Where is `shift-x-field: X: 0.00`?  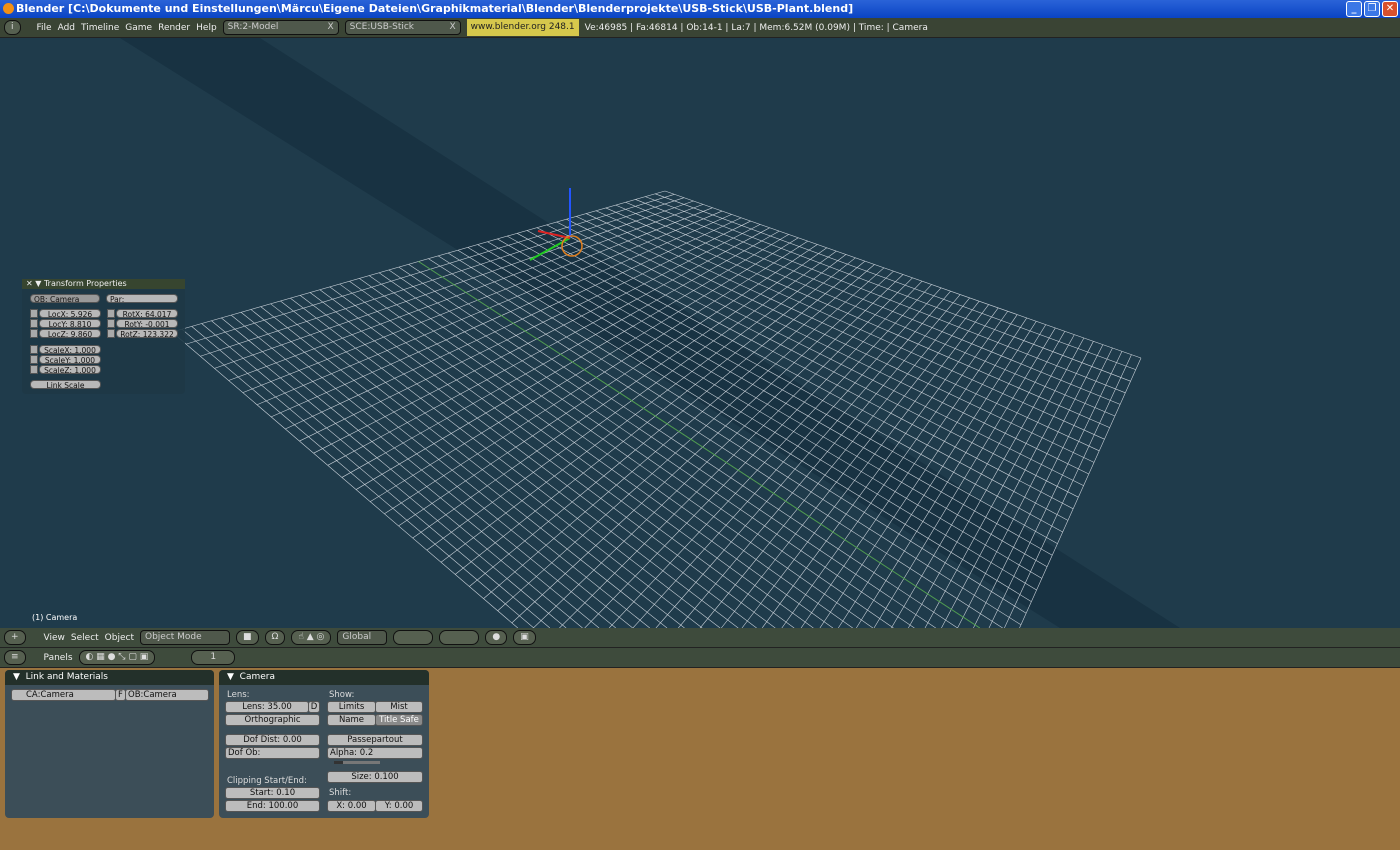 shift-x-field: X: 0.00 is located at coordinates (351, 806).